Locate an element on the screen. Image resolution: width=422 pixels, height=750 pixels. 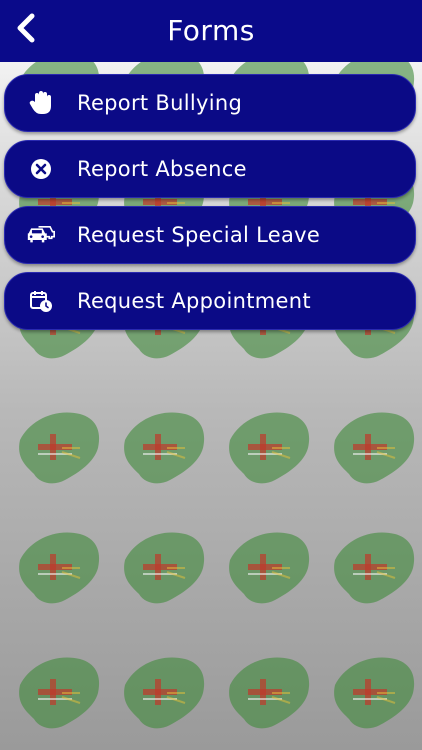
chevron-left-icon is located at coordinates (26, 28).